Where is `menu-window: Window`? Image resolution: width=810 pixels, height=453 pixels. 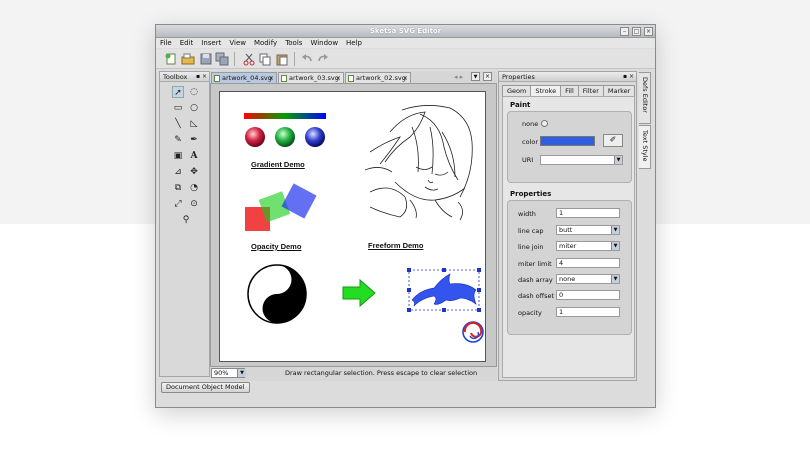
menu-window: Window is located at coordinates (324, 42).